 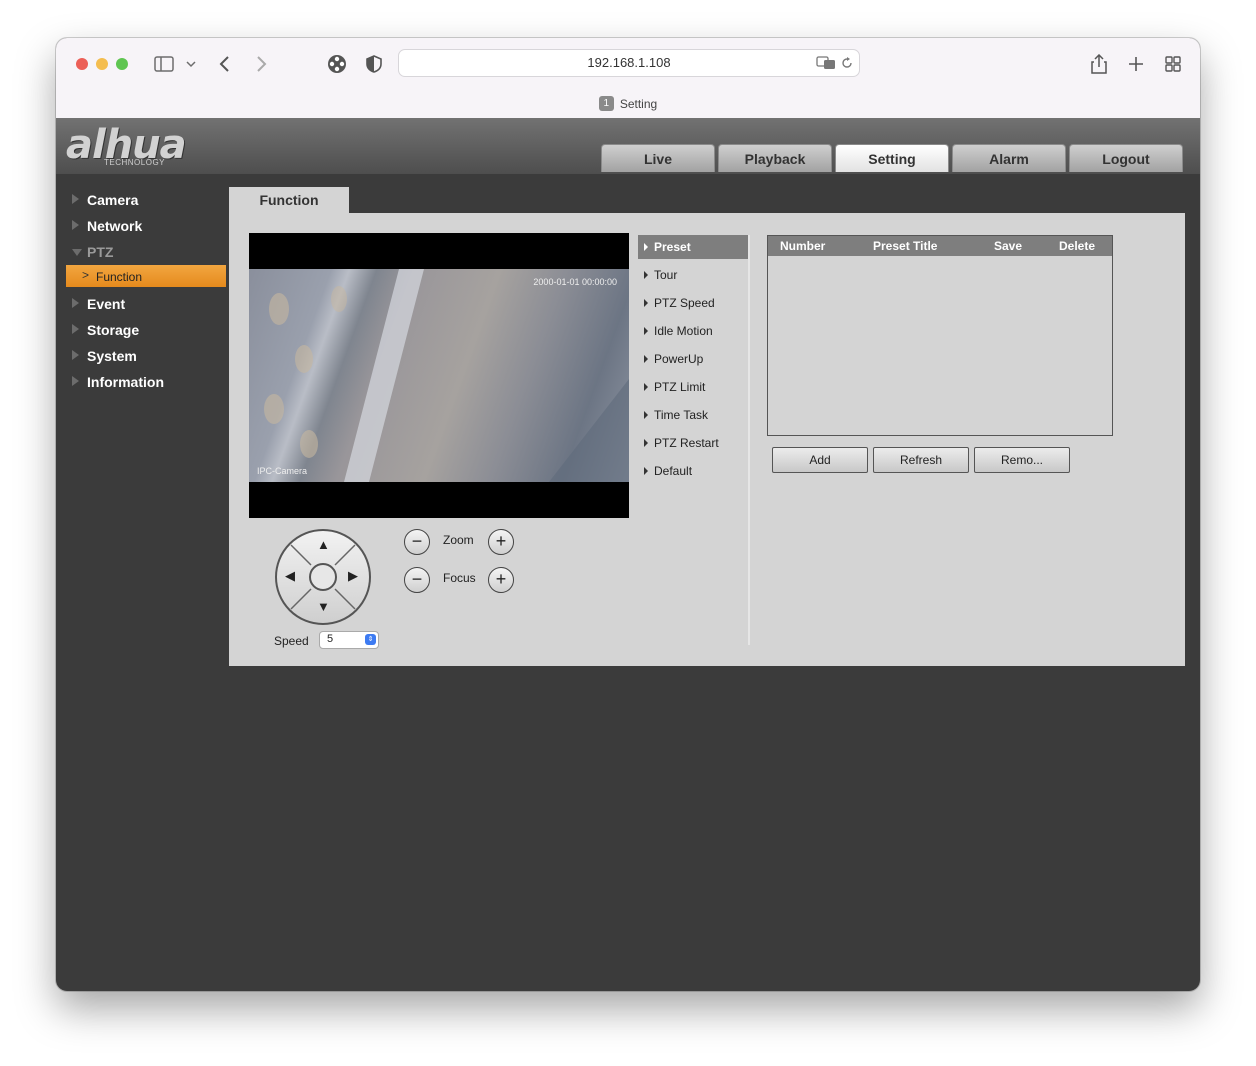 I want to click on column-header-number: Number, so click(x=803, y=246).